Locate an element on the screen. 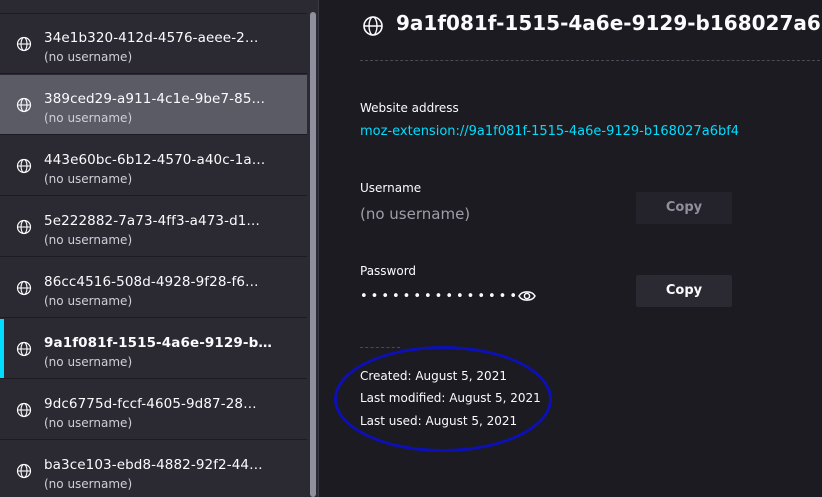 This screenshot has width=822, height=497. login-title: 9a1f081f-1515-4a6e-9129-b168027a6bf4 is located at coordinates (609, 23).